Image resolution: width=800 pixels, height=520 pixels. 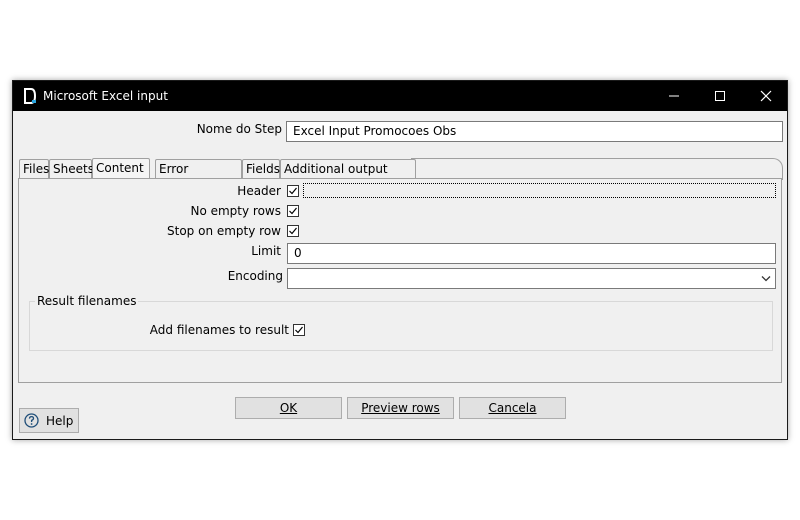 I want to click on close-icon, so click(x=766, y=96).